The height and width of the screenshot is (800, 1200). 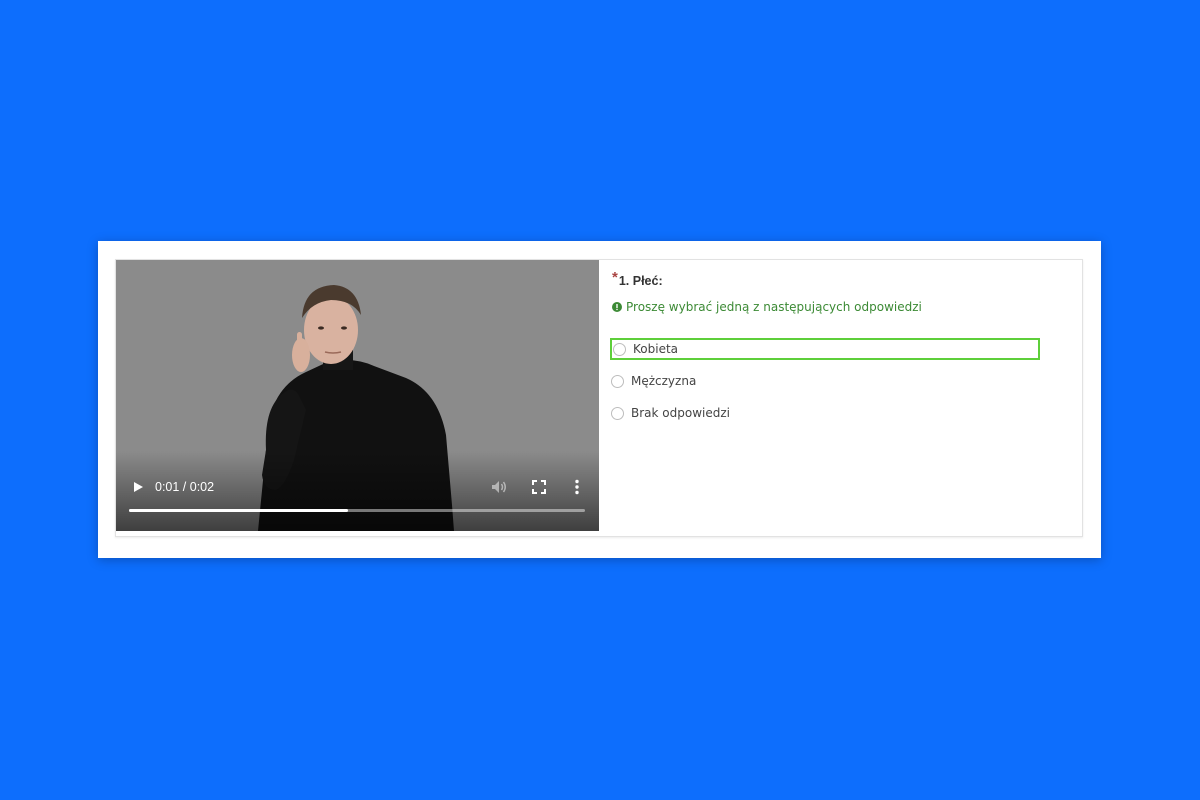 What do you see at coordinates (185, 487) in the screenshot?
I see `video-time: 0:01 / 0:02` at bounding box center [185, 487].